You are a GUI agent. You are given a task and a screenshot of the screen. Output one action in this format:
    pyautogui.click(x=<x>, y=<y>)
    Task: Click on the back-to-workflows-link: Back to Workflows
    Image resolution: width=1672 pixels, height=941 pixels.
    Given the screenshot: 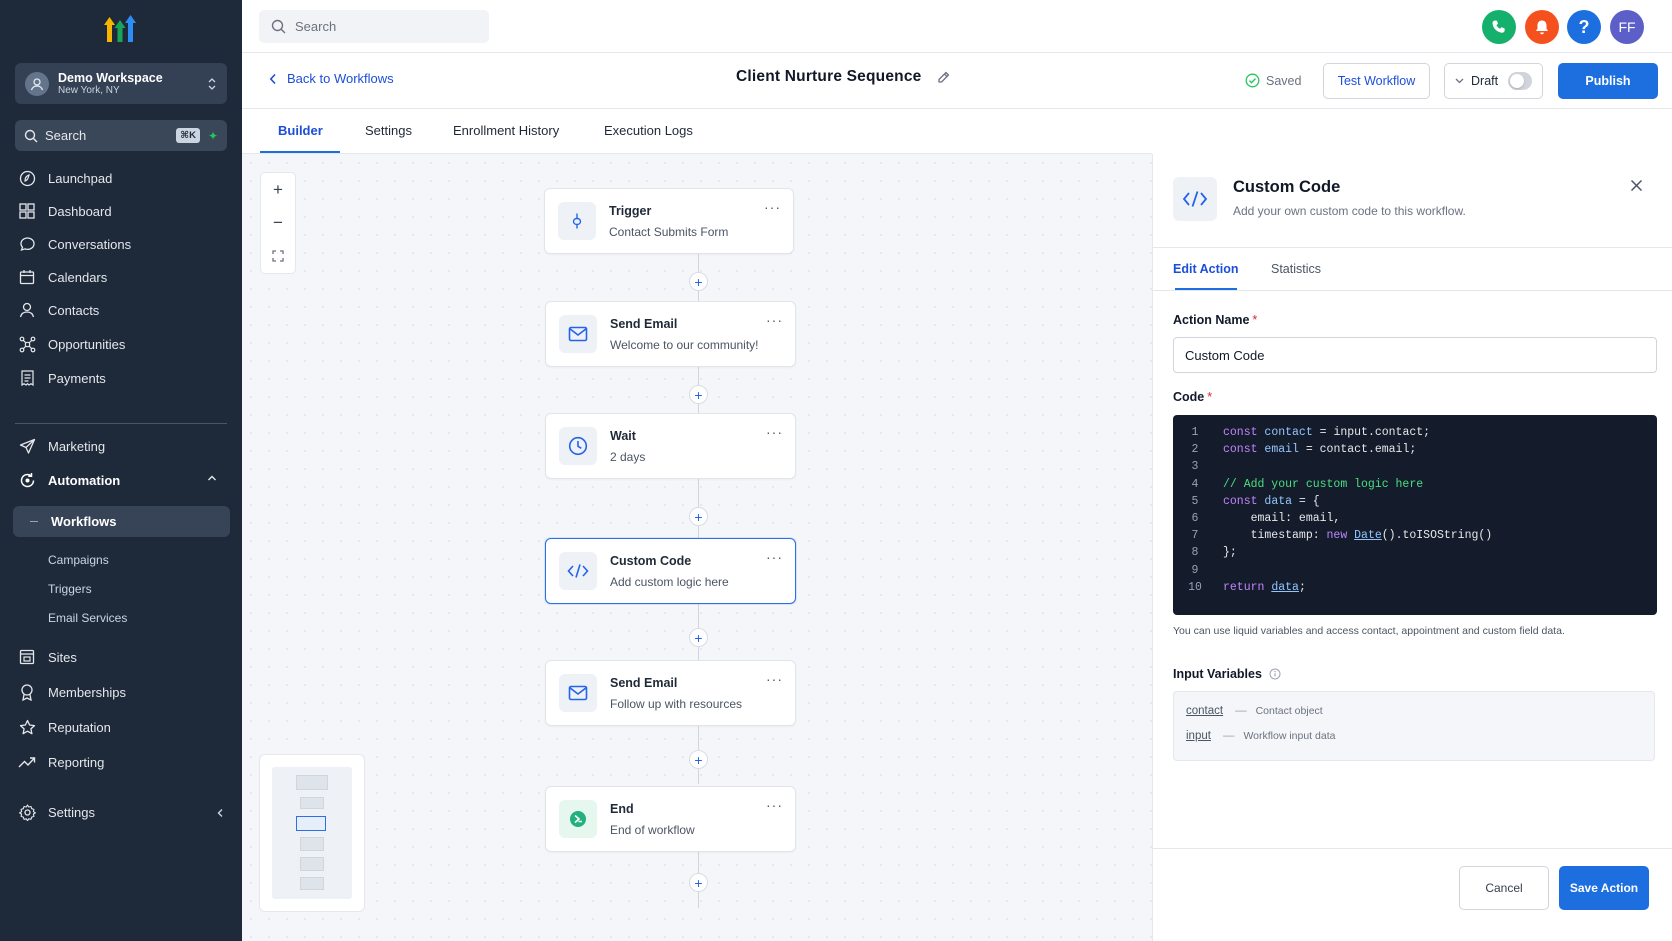 What is the action you would take?
    pyautogui.click(x=331, y=78)
    